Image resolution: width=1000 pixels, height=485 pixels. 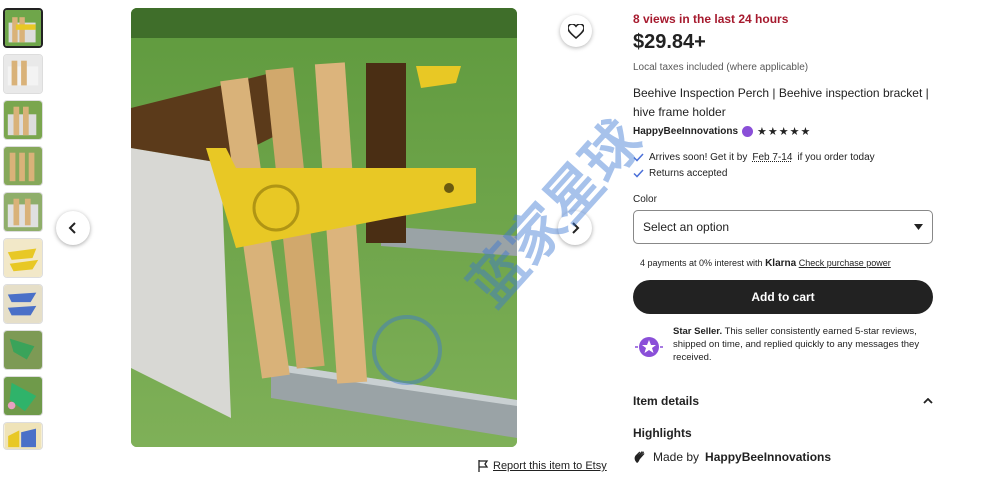 What do you see at coordinates (676, 457) in the screenshot?
I see `made-by-prefix: Made by` at bounding box center [676, 457].